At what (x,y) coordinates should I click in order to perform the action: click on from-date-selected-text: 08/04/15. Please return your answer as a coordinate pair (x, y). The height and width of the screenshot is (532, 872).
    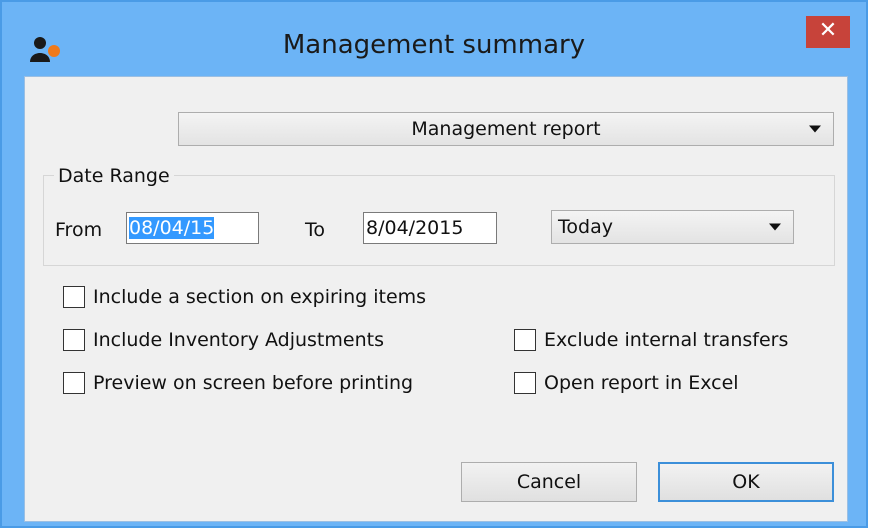
    Looking at the image, I should click on (172, 228).